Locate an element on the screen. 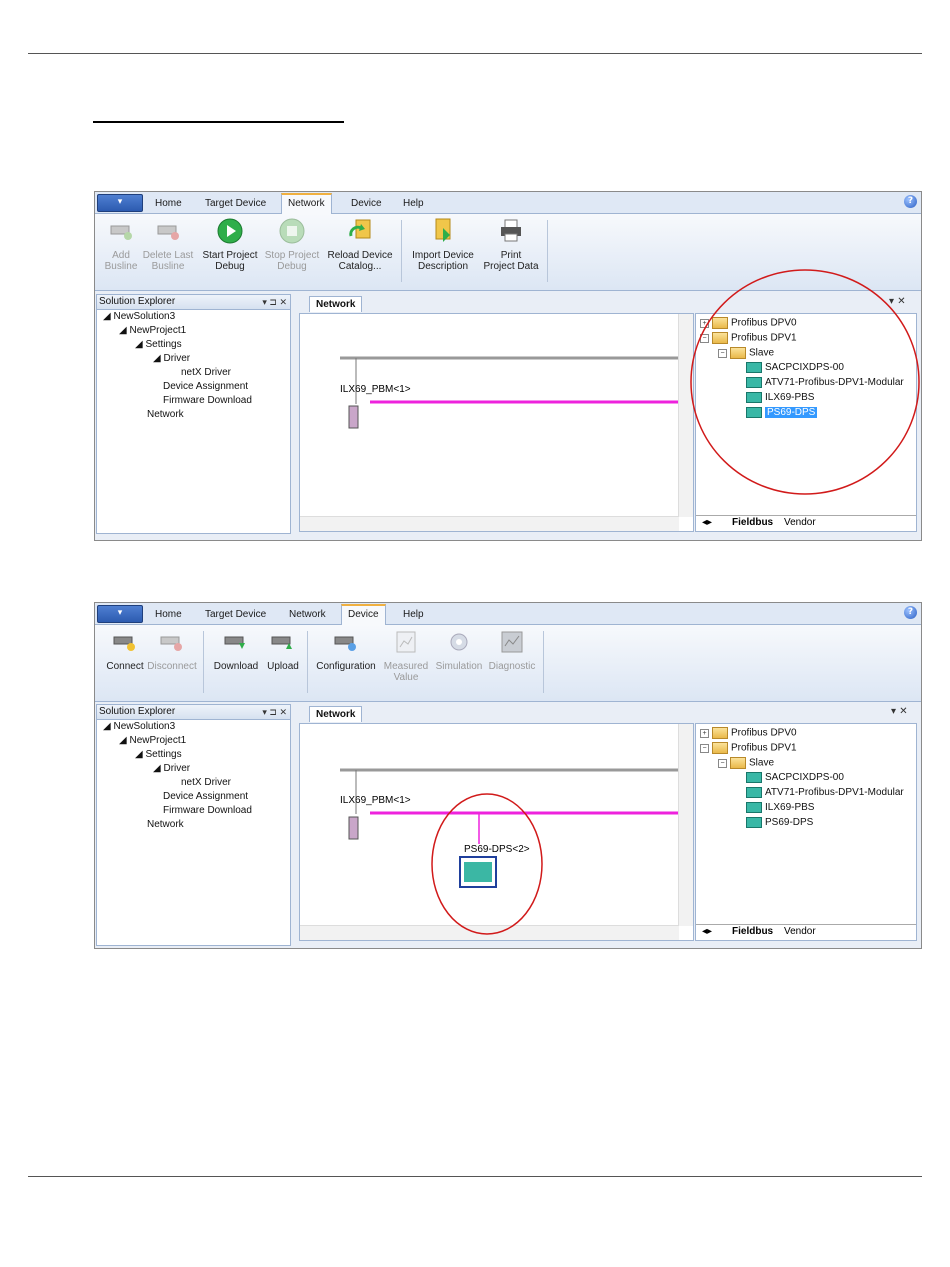  network-canvas: ILX69_PBM<1> is located at coordinates (496, 422).